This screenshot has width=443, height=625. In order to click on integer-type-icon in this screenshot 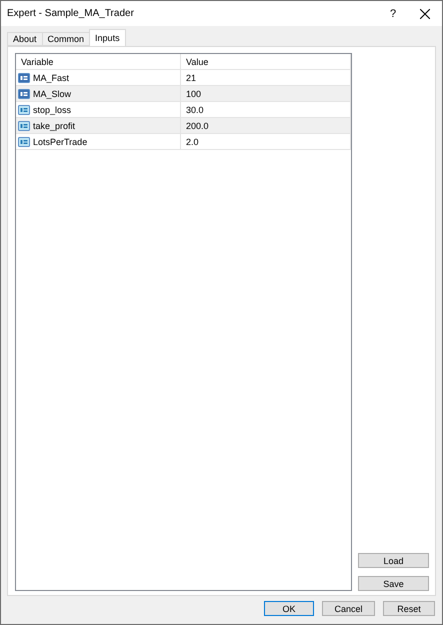, I will do `click(24, 93)`.